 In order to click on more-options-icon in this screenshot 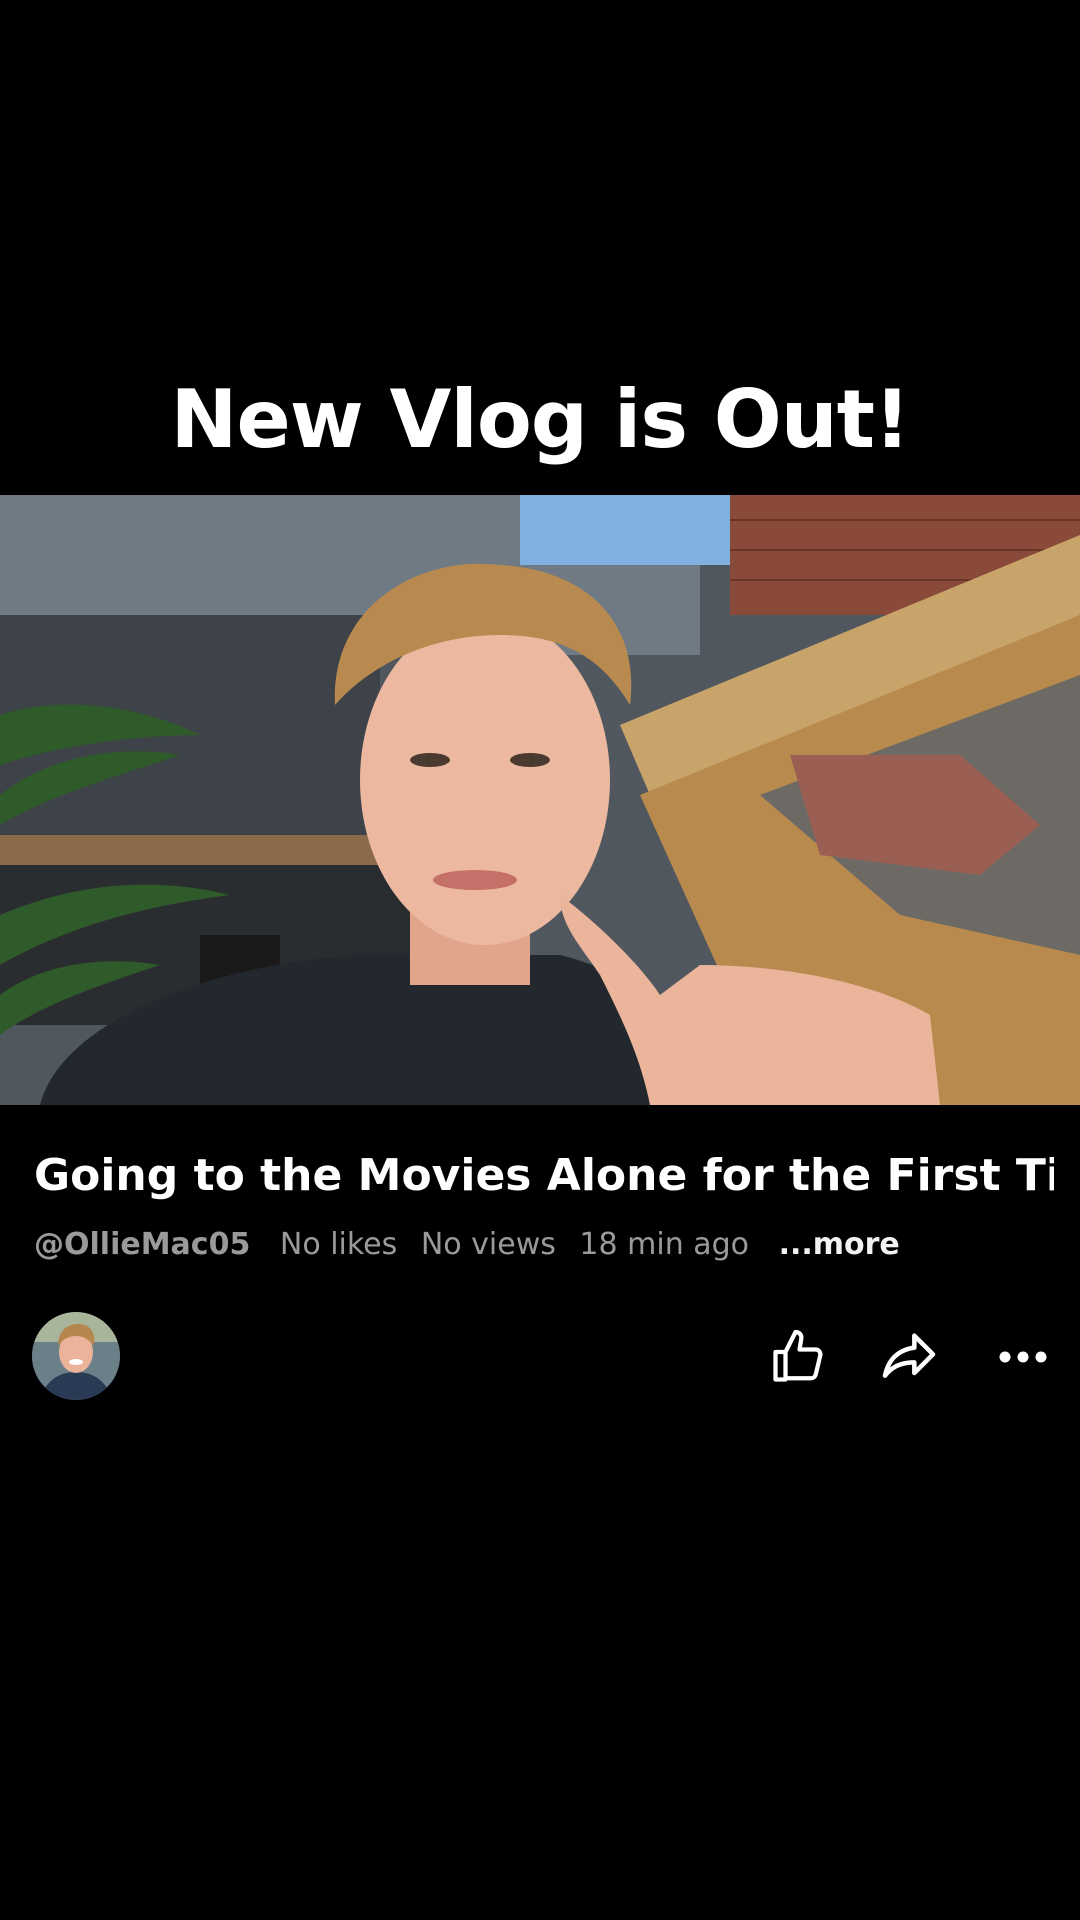, I will do `click(1023, 1357)`.